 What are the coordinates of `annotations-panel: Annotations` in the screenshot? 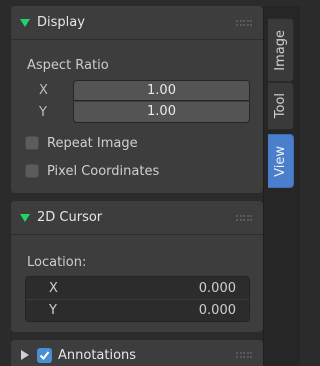 It's located at (137, 353).